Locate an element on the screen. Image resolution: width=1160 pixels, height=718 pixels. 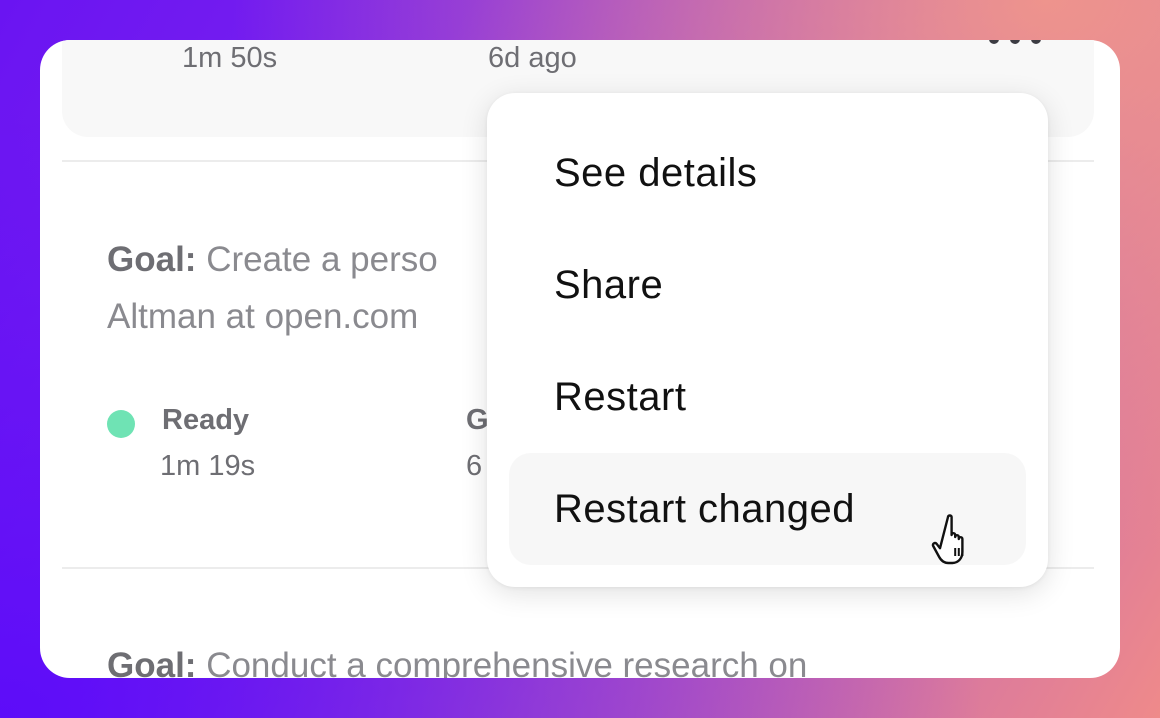
task-goal-line2: Altman at open.com is located at coordinates (263, 316).